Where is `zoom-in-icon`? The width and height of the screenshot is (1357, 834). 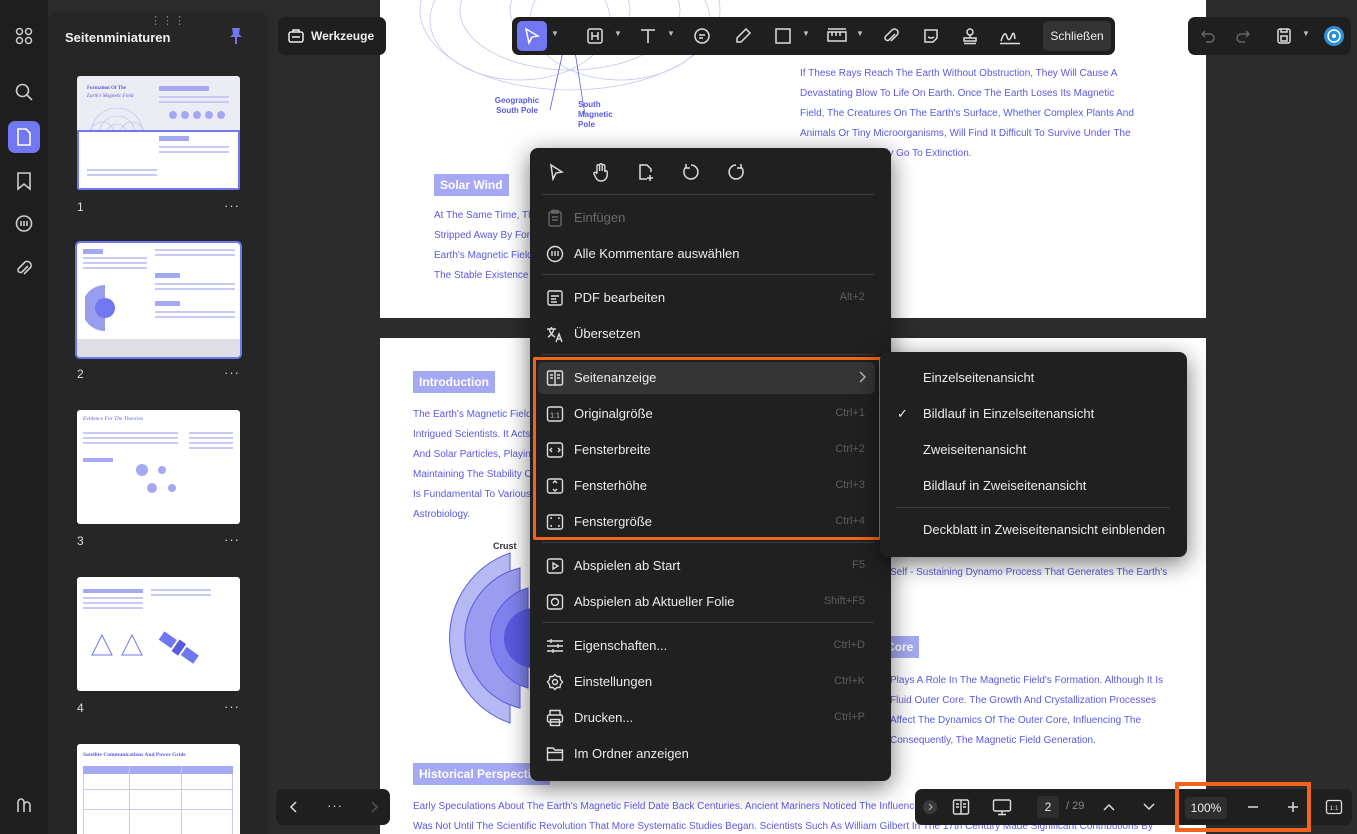 zoom-in-icon is located at coordinates (1293, 807).